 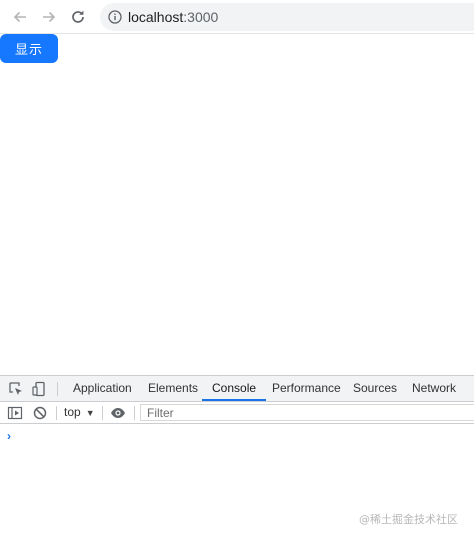 I want to click on url-text: localhost:3000, so click(x=173, y=17).